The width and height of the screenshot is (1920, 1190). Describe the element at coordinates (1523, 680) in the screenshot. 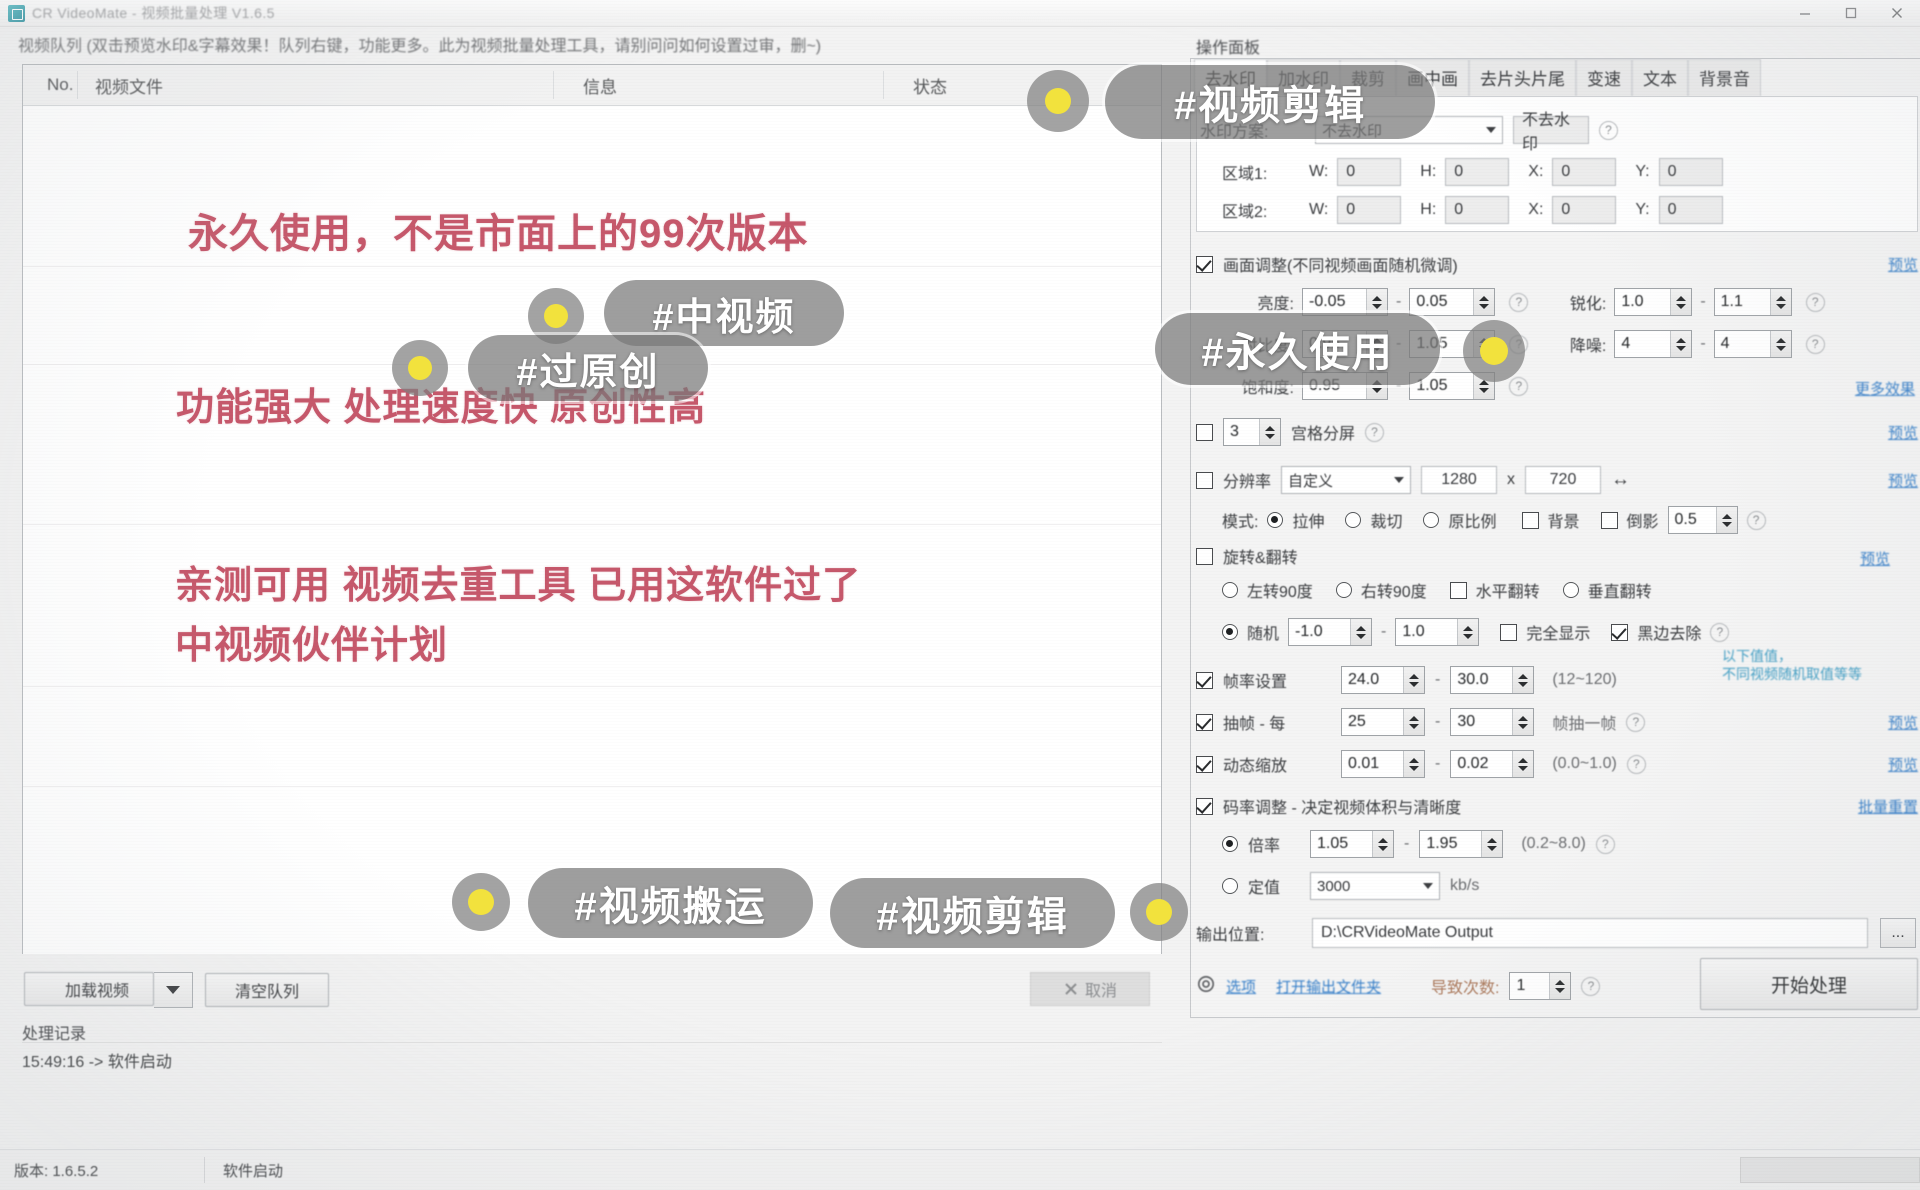

I see `framerate-max-stepper` at that location.